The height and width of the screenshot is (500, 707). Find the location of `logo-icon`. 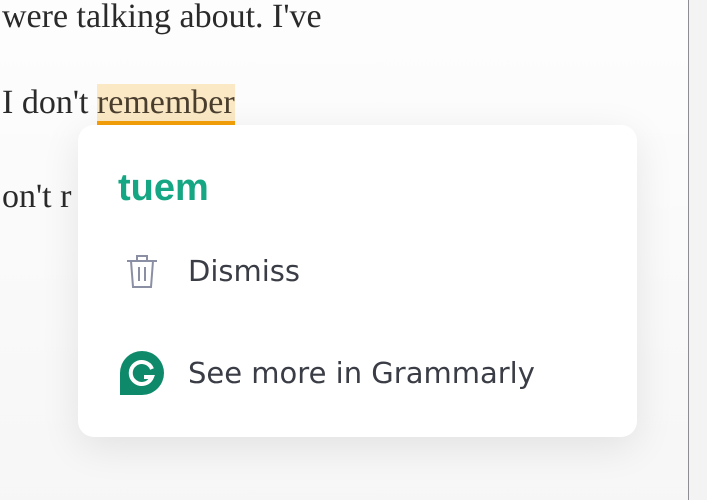

logo-icon is located at coordinates (142, 373).